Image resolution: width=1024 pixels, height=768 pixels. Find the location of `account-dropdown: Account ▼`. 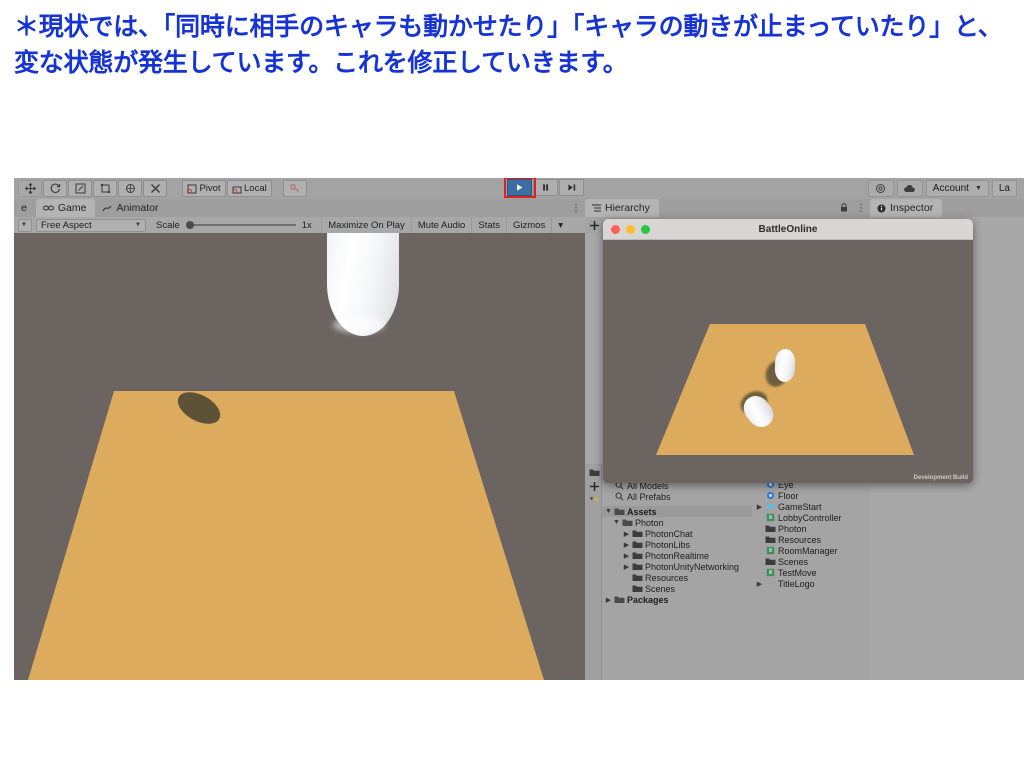

account-dropdown: Account ▼ is located at coordinates (957, 188).